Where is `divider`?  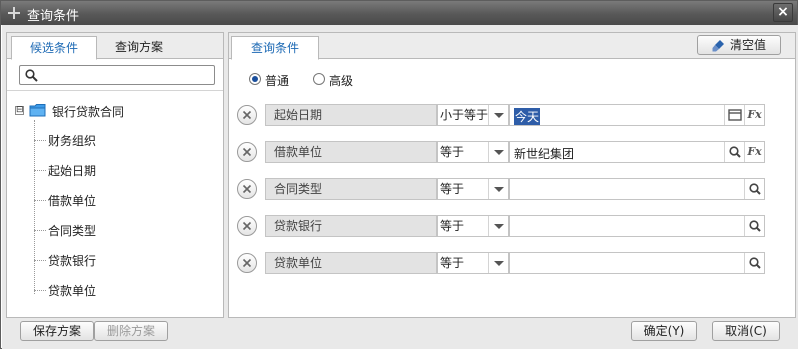
divider is located at coordinates (115, 90).